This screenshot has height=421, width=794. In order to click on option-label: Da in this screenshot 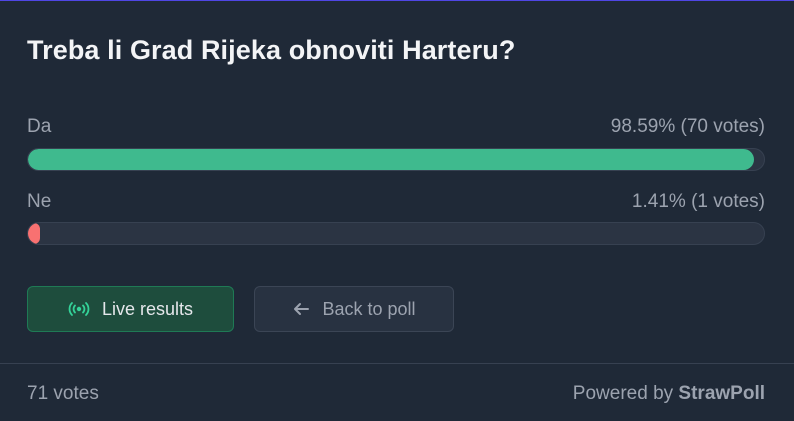, I will do `click(39, 126)`.